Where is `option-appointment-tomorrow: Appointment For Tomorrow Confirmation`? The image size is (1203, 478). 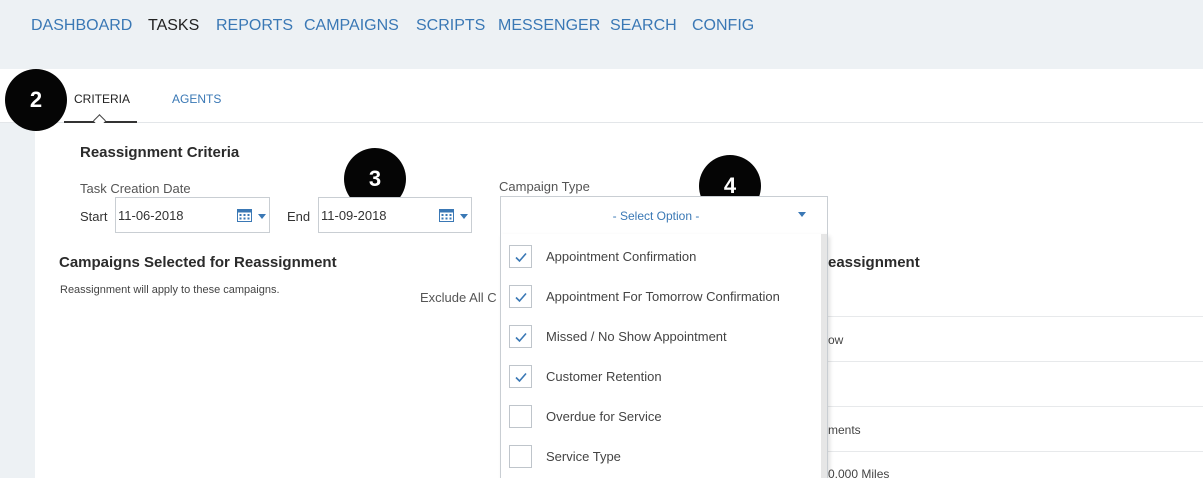 option-appointment-tomorrow: Appointment For Tomorrow Confirmation is located at coordinates (661, 296).